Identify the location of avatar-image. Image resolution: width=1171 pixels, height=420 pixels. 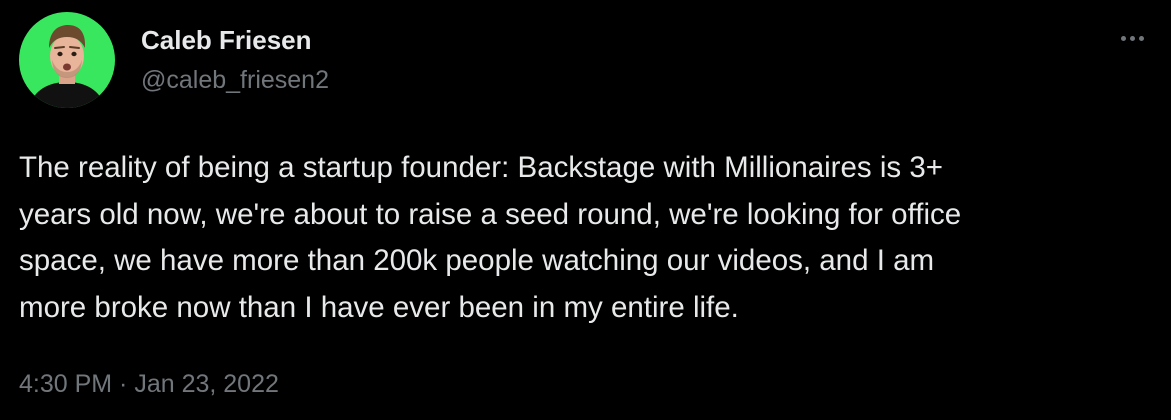
(67, 60).